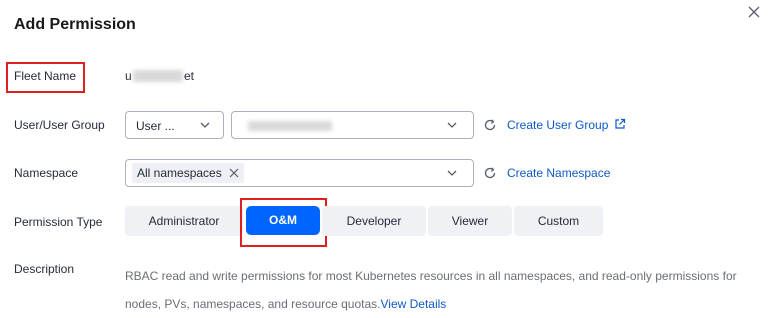 This screenshot has width=783, height=318. Describe the element at coordinates (374, 221) in the screenshot. I see `permission-option-developer: Developer` at that location.